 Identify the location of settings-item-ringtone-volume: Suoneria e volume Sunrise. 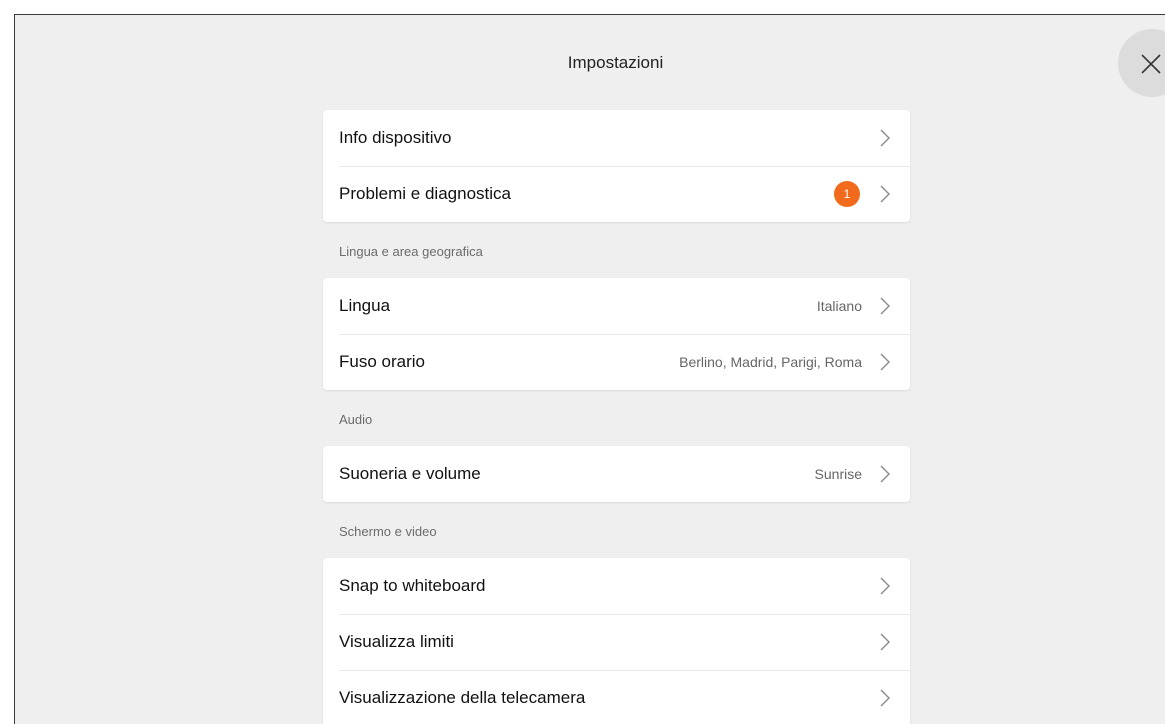
(616, 474).